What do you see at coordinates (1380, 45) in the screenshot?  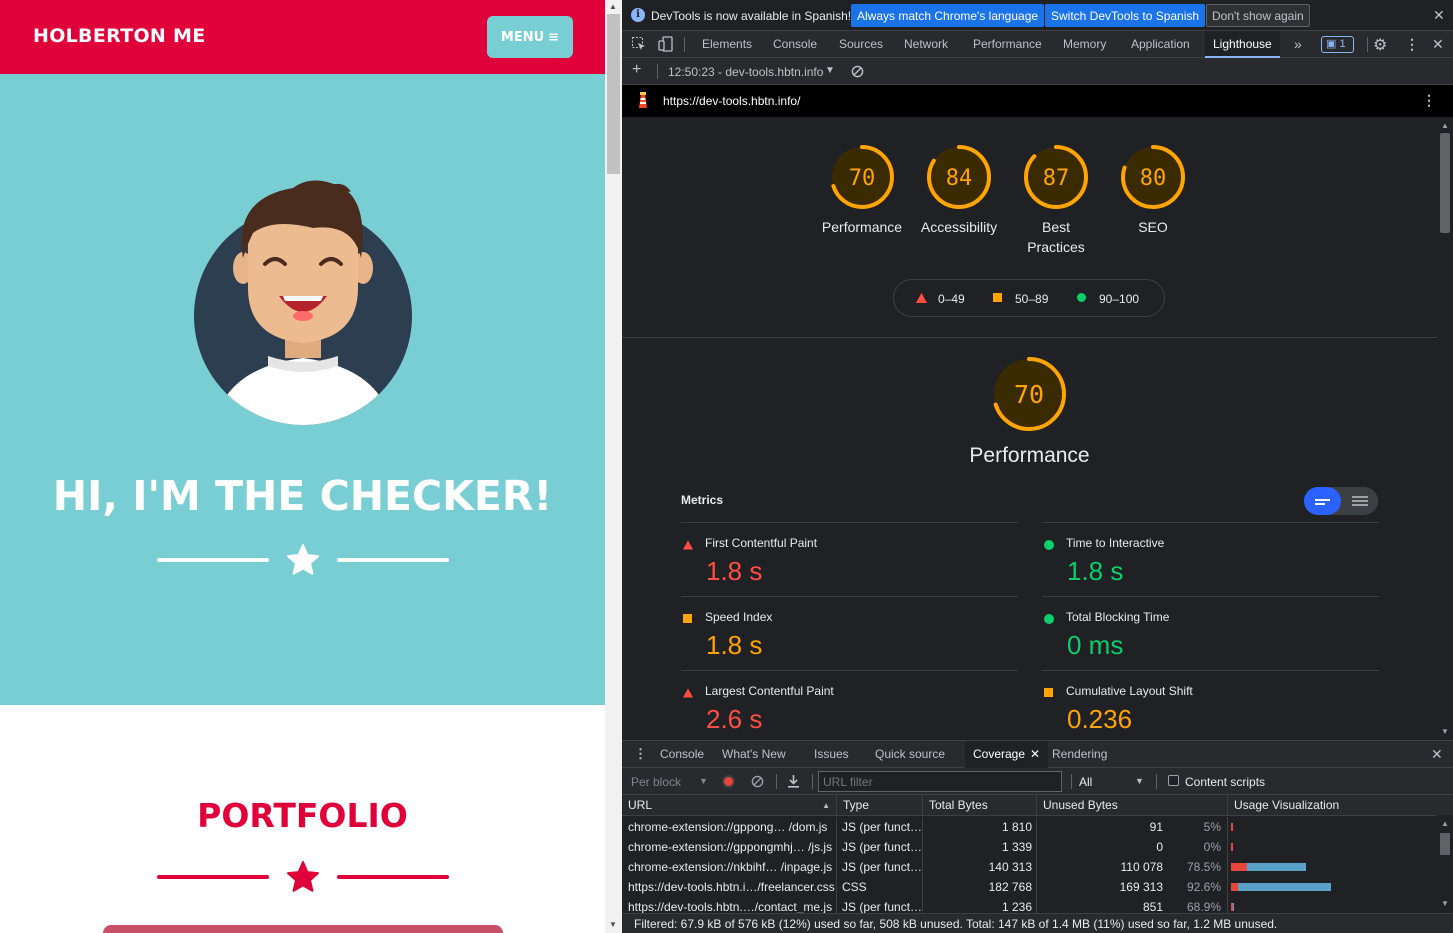 I see `gear-icon: ⚙` at bounding box center [1380, 45].